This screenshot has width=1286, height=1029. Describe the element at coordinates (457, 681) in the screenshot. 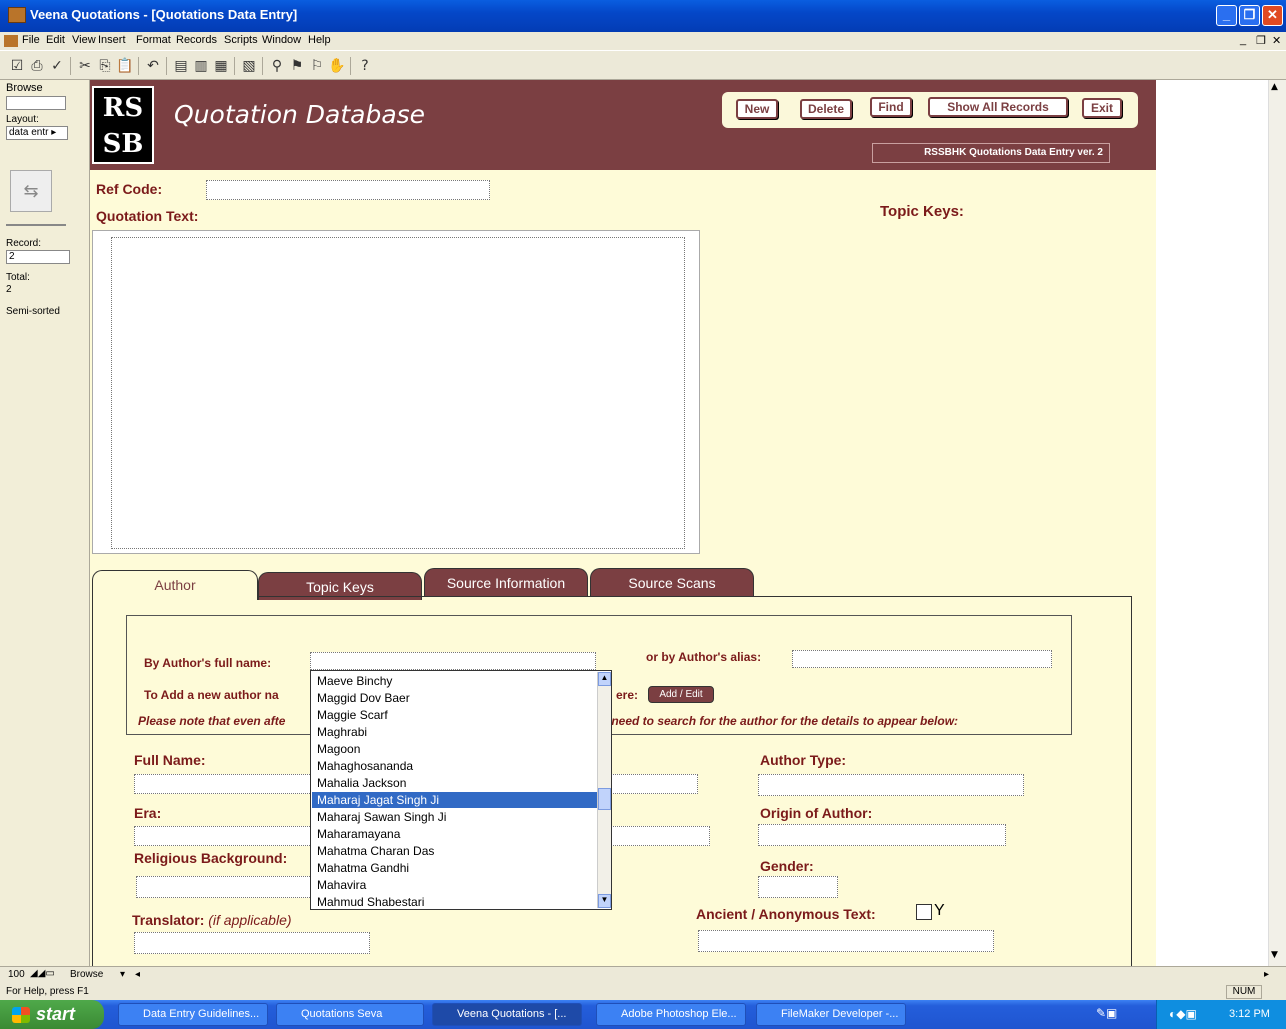

I see `list-item: Maeve Binchy` at that location.